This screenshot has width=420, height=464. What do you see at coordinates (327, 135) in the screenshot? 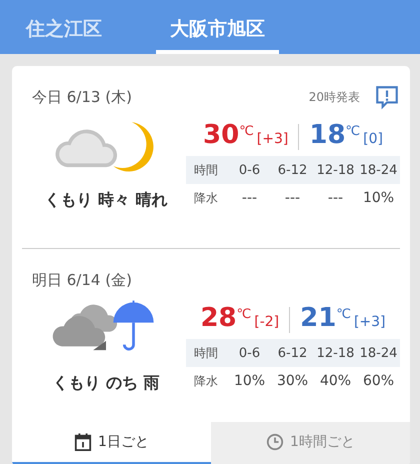
I see `low-temperature: 18` at bounding box center [327, 135].